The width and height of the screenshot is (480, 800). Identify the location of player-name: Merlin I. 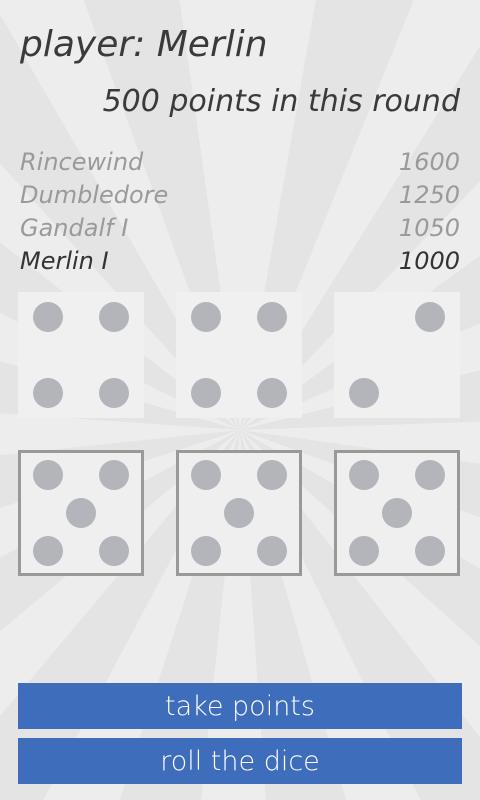
(64, 261).